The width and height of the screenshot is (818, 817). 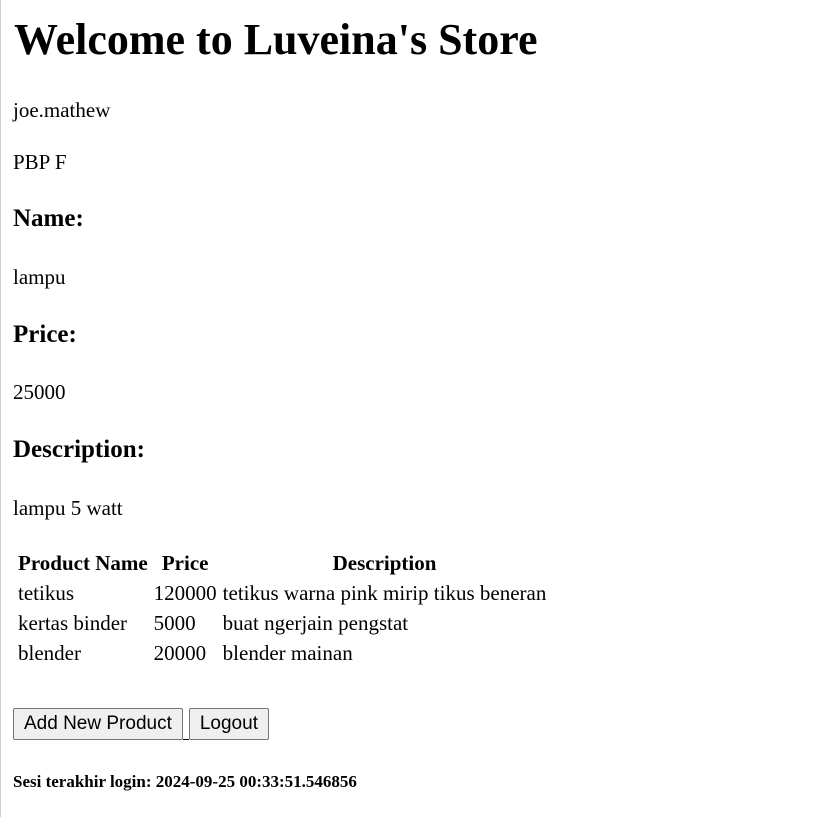 What do you see at coordinates (45, 334) in the screenshot?
I see `price-heading: Price:` at bounding box center [45, 334].